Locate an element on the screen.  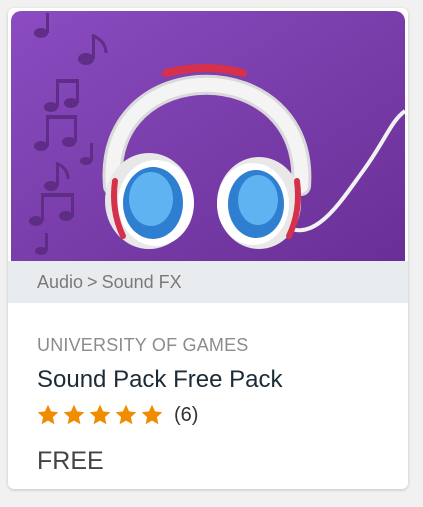
category-child-link: Sound FX is located at coordinates (142, 282).